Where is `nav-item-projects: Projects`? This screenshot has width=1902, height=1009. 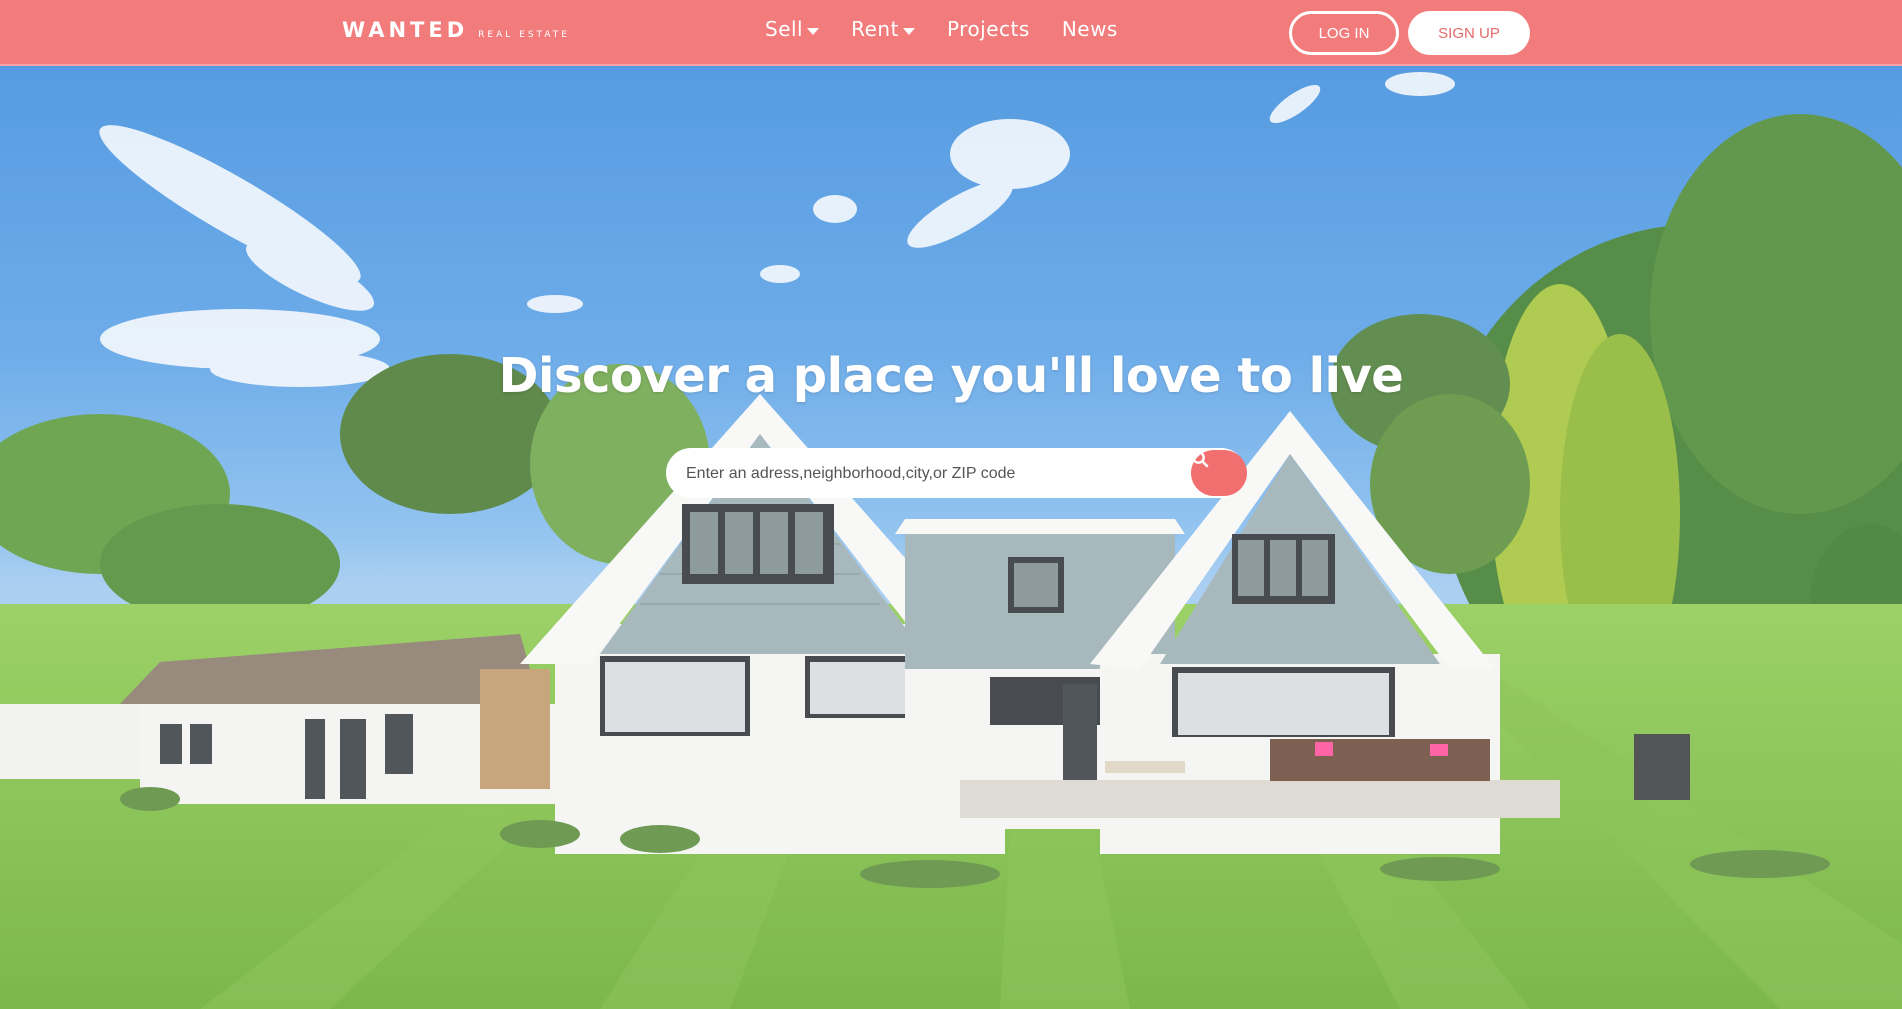
nav-item-projects: Projects is located at coordinates (988, 29).